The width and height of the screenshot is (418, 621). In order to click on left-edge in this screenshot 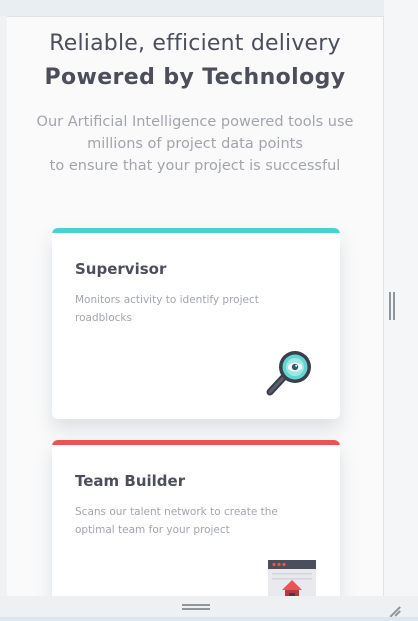, I will do `click(3, 306)`.